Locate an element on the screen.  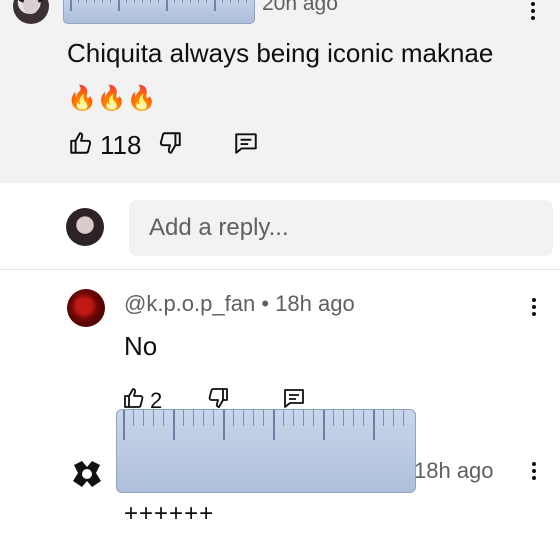
like-count: 118 is located at coordinates (121, 145).